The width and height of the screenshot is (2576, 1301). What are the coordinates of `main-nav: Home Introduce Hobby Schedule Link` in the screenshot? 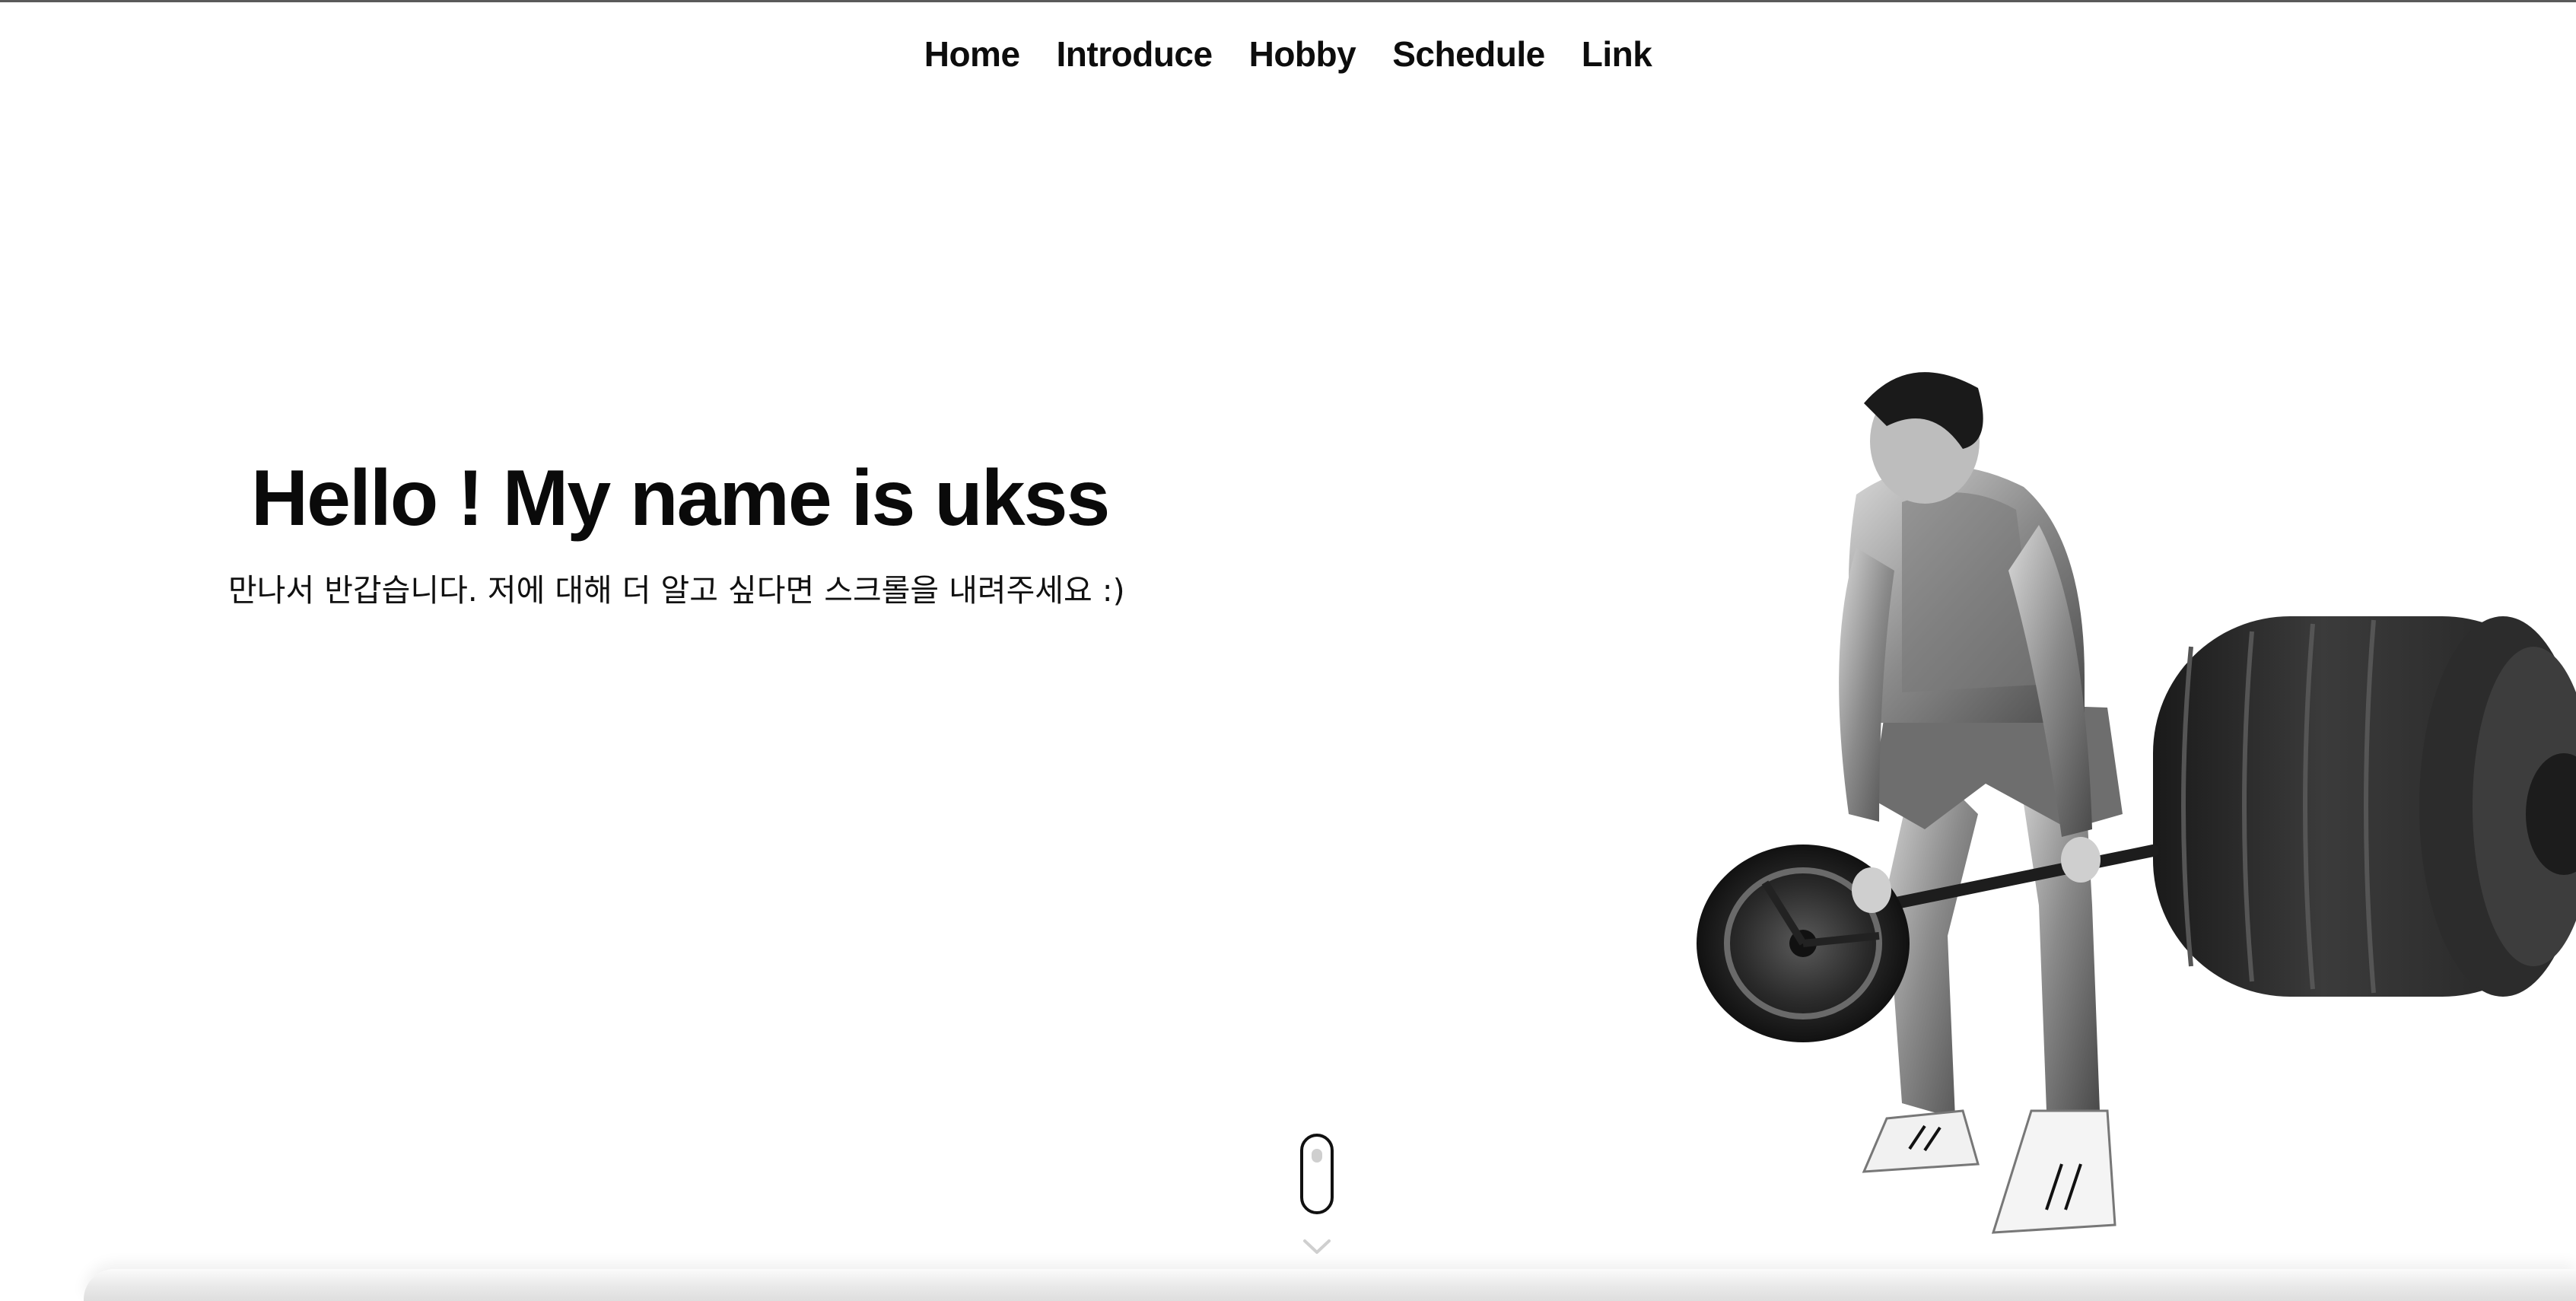 It's located at (1288, 54).